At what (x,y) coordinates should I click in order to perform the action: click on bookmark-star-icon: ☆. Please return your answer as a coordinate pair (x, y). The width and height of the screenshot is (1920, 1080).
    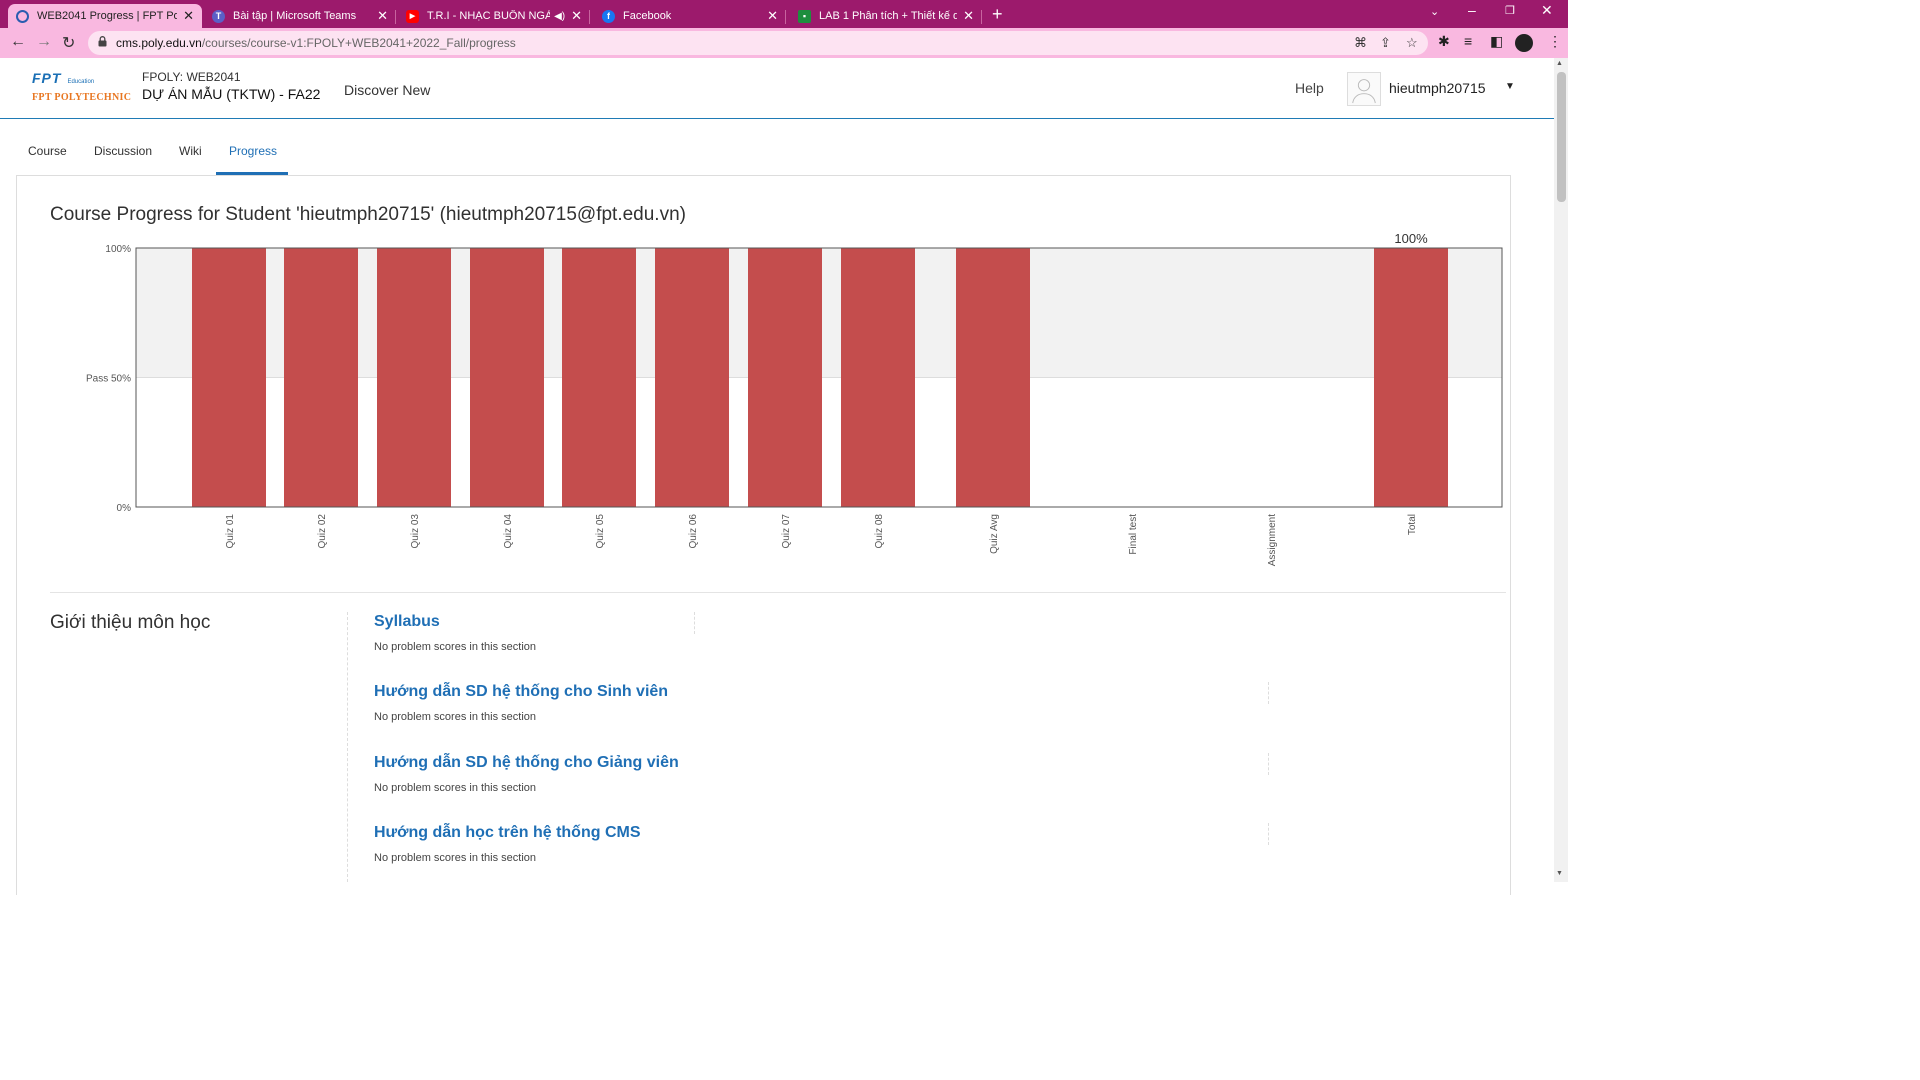
    Looking at the image, I should click on (1412, 43).